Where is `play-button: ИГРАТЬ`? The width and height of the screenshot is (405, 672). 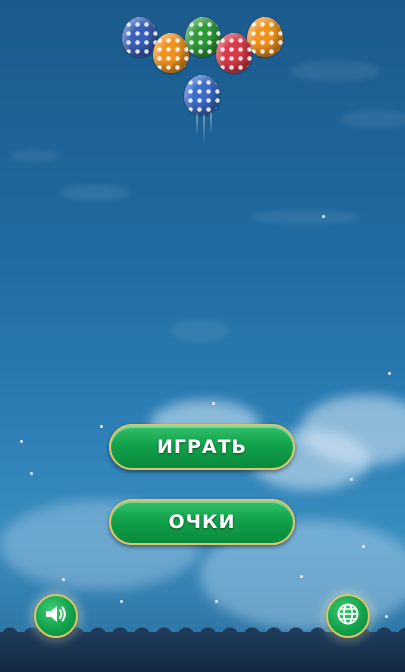
play-button: ИГРАТЬ is located at coordinates (202, 447).